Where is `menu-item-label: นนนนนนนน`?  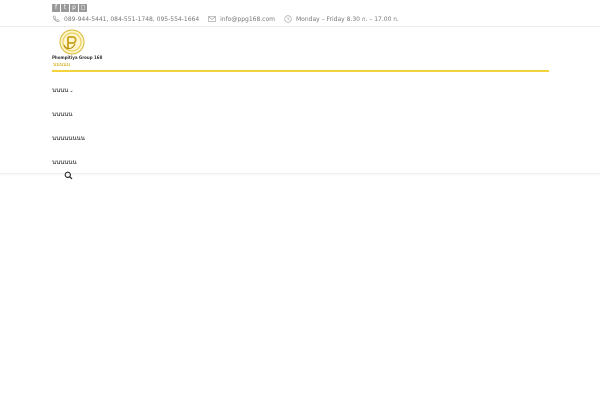
menu-item-label: นนนนนนนน is located at coordinates (68, 138).